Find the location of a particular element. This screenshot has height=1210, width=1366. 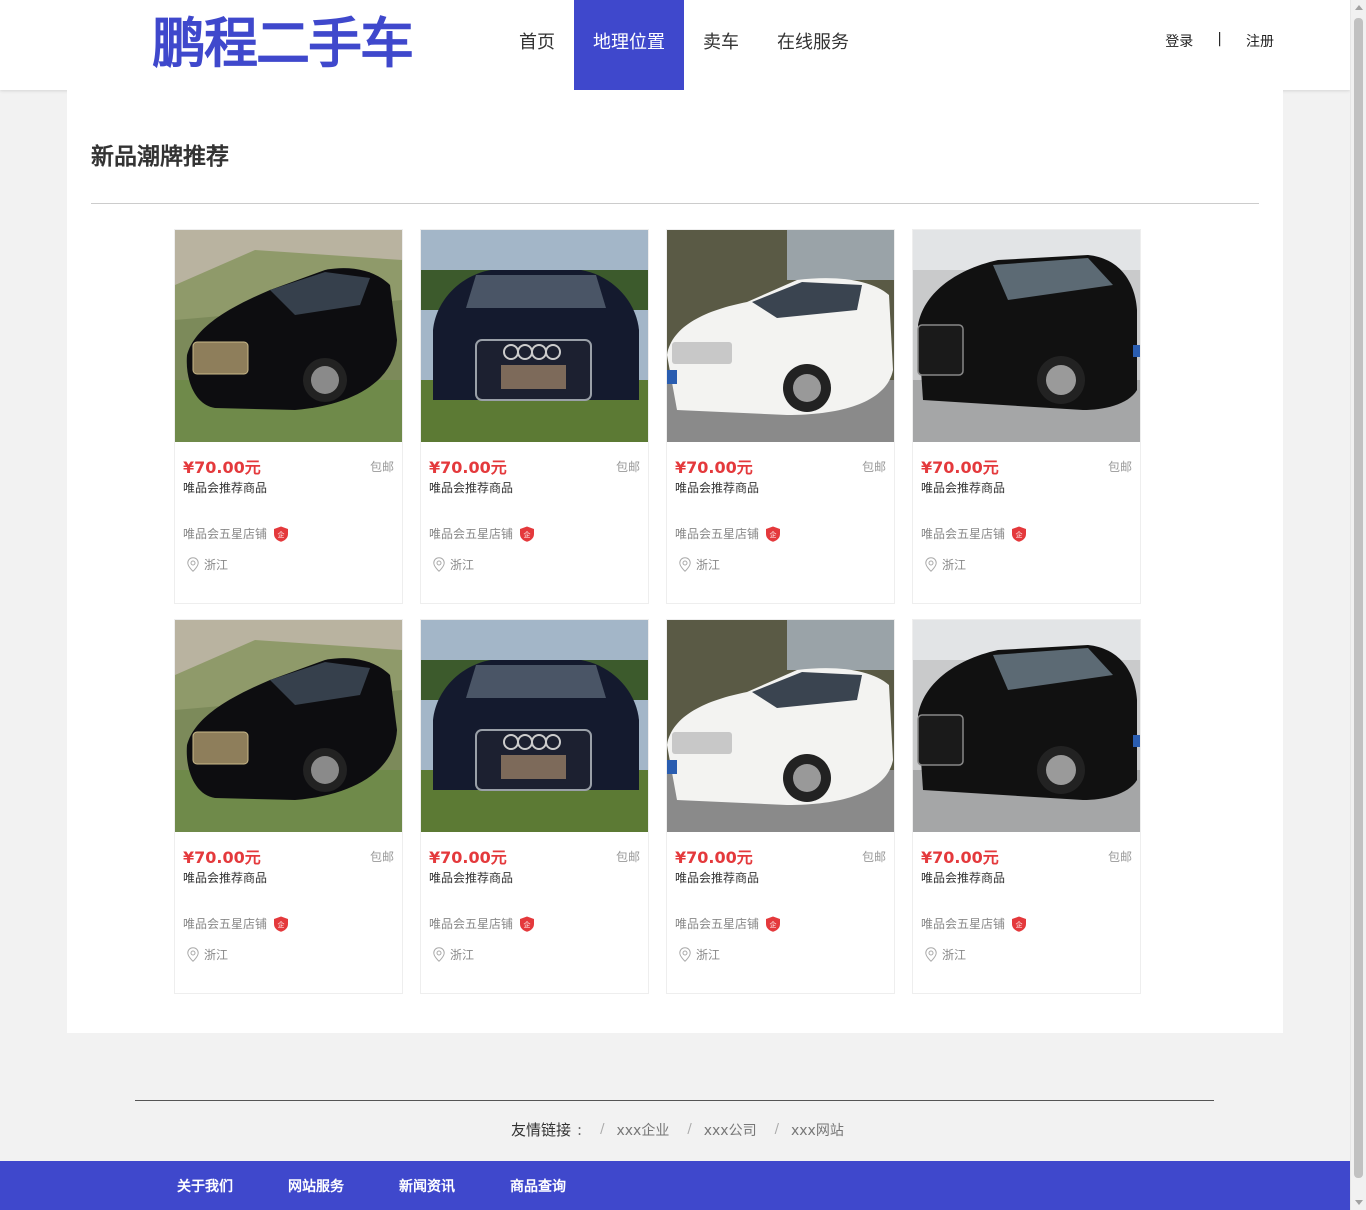

scroll-up-arrow-icon is located at coordinates (1359, 7).